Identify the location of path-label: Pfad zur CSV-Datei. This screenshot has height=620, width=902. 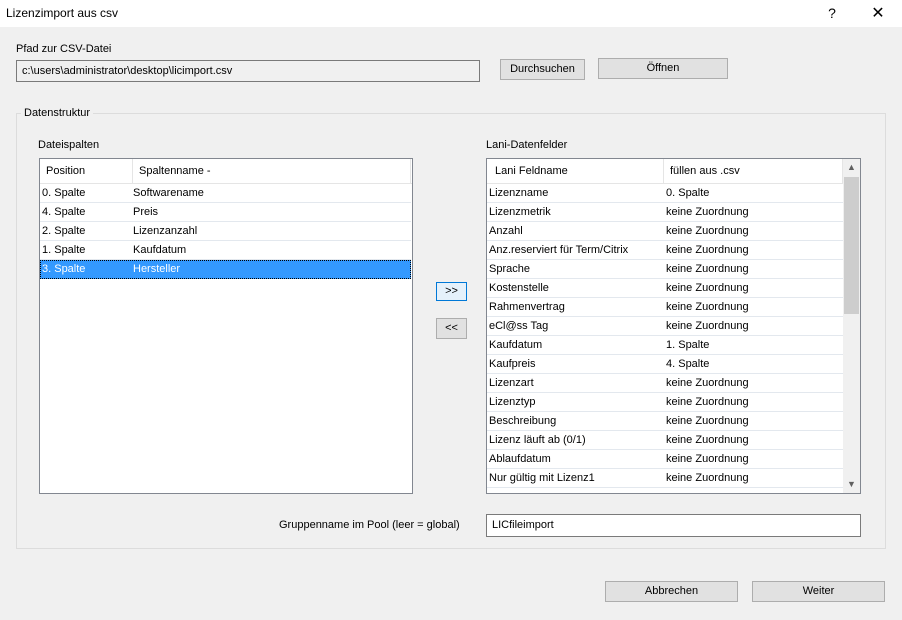
(64, 49).